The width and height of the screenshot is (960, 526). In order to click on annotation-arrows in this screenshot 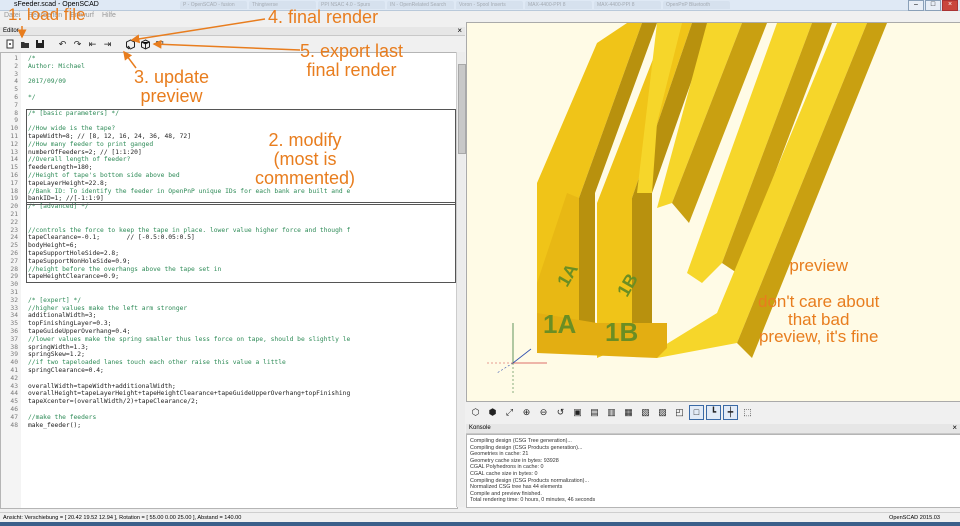, I will do `click(159, 43)`.